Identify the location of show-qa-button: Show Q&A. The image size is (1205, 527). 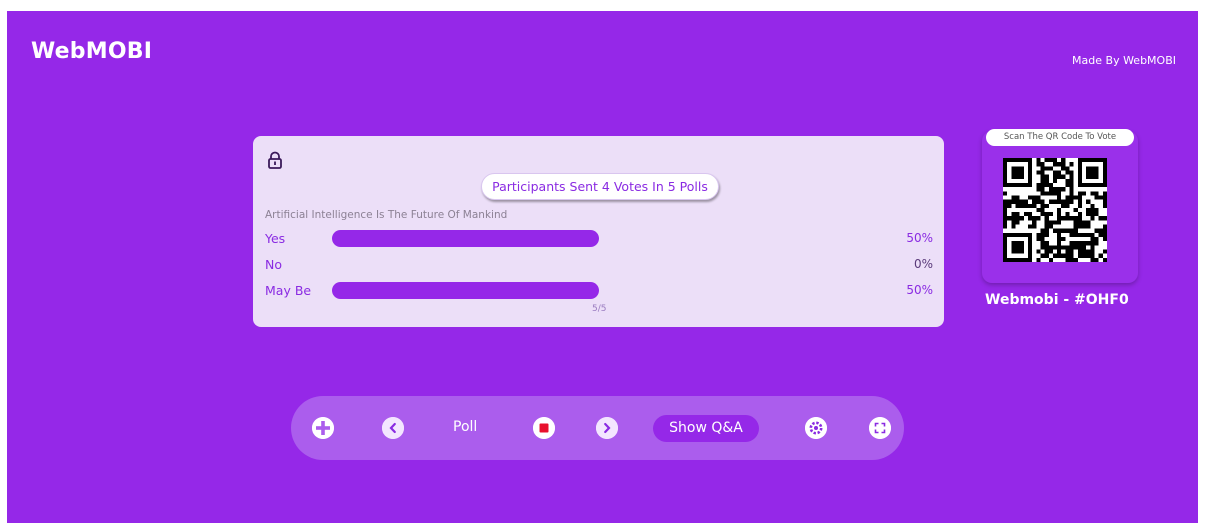
(706, 428).